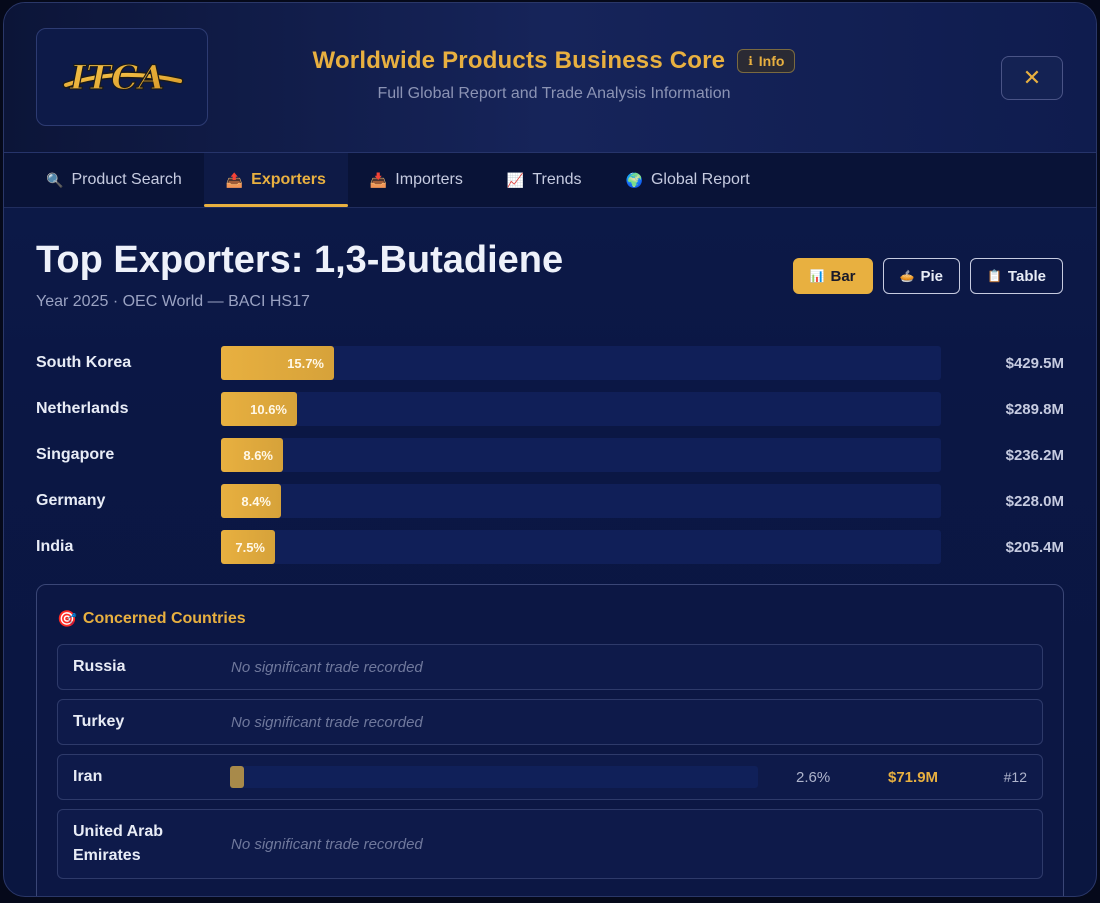 This screenshot has height=903, width=1100. Describe the element at coordinates (817, 276) in the screenshot. I see `bar-chart-icon: 📊` at that location.